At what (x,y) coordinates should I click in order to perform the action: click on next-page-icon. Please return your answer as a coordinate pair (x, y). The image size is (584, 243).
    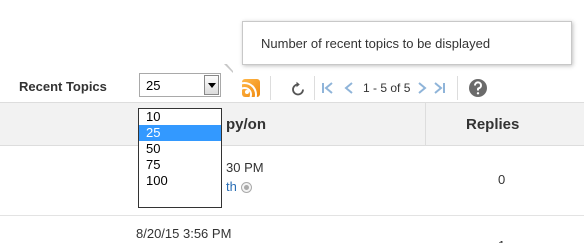
    Looking at the image, I should click on (422, 88).